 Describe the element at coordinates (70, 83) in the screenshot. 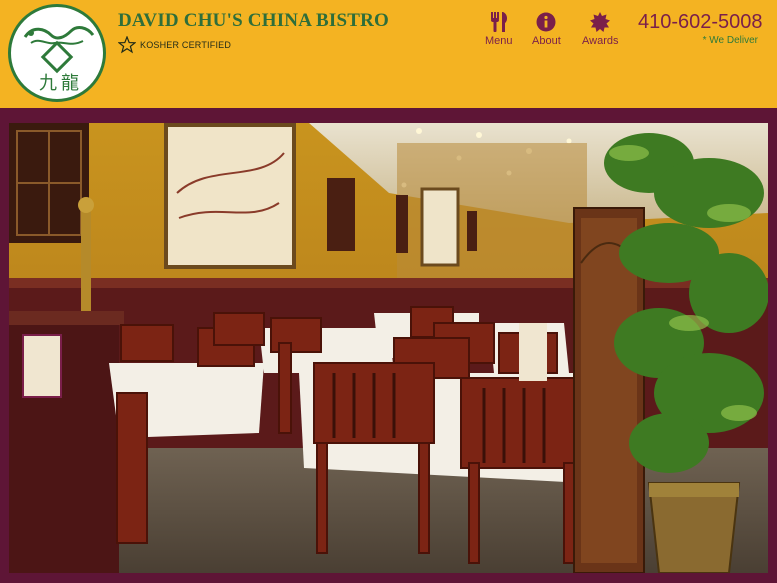

I see `svg-text: 龍` at that location.